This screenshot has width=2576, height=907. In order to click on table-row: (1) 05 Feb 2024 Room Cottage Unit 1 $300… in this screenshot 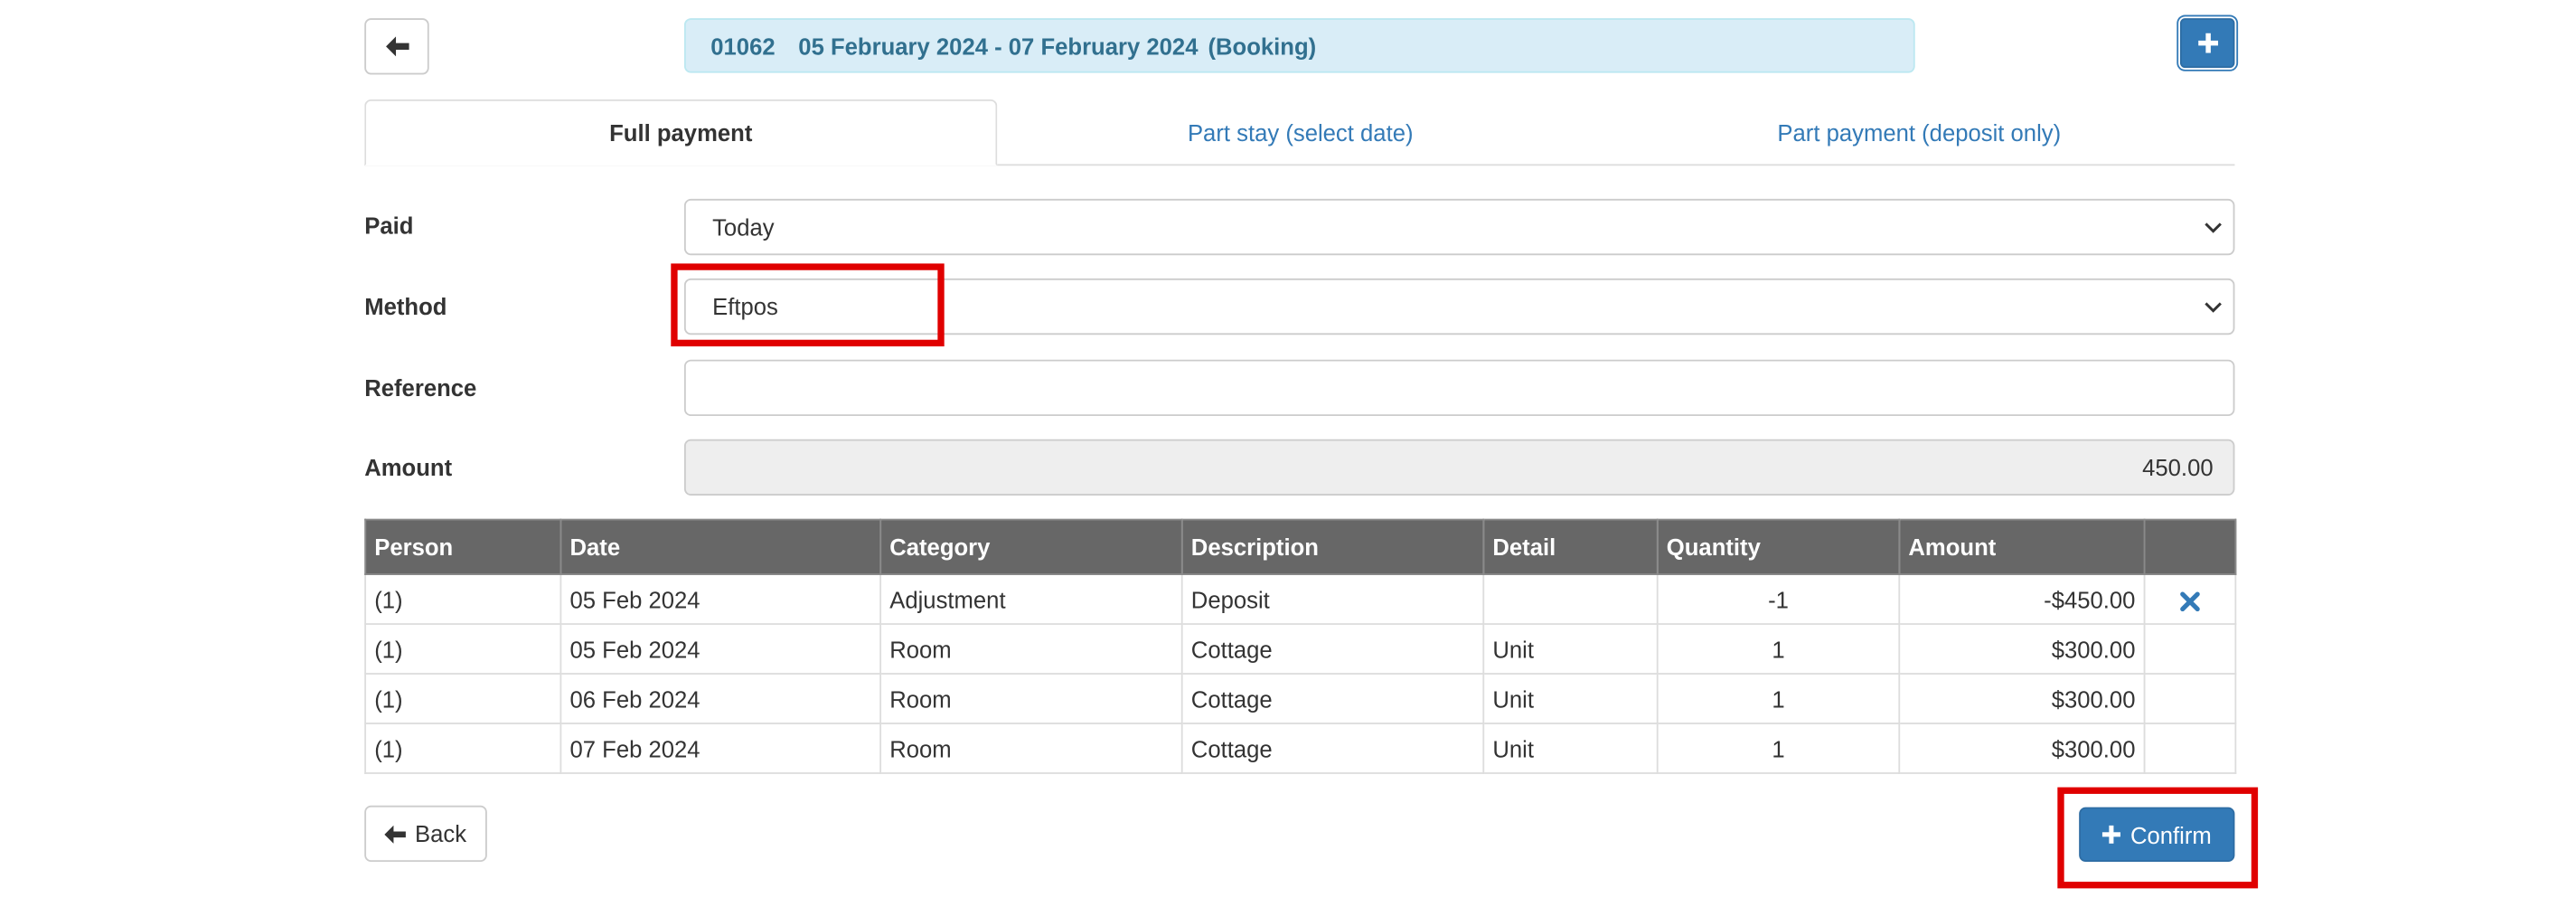, I will do `click(1300, 649)`.